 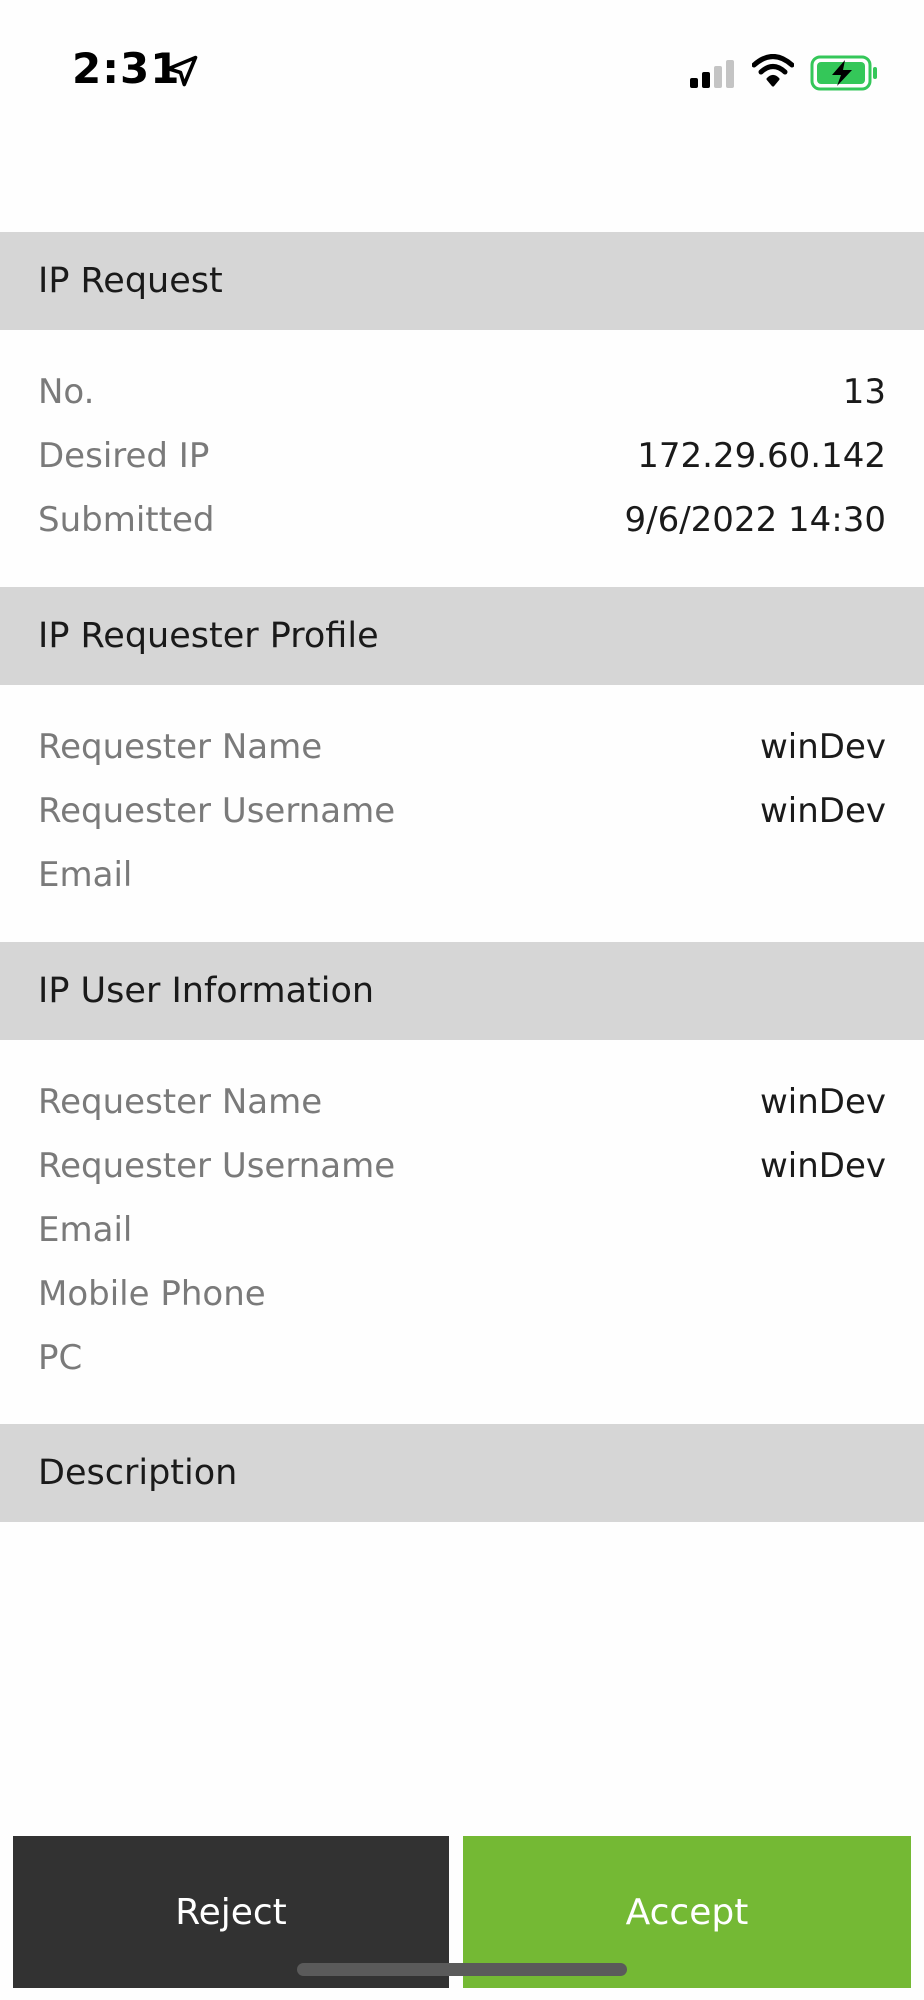 What do you see at coordinates (687, 1912) in the screenshot?
I see `accept-button-label: Accept` at bounding box center [687, 1912].